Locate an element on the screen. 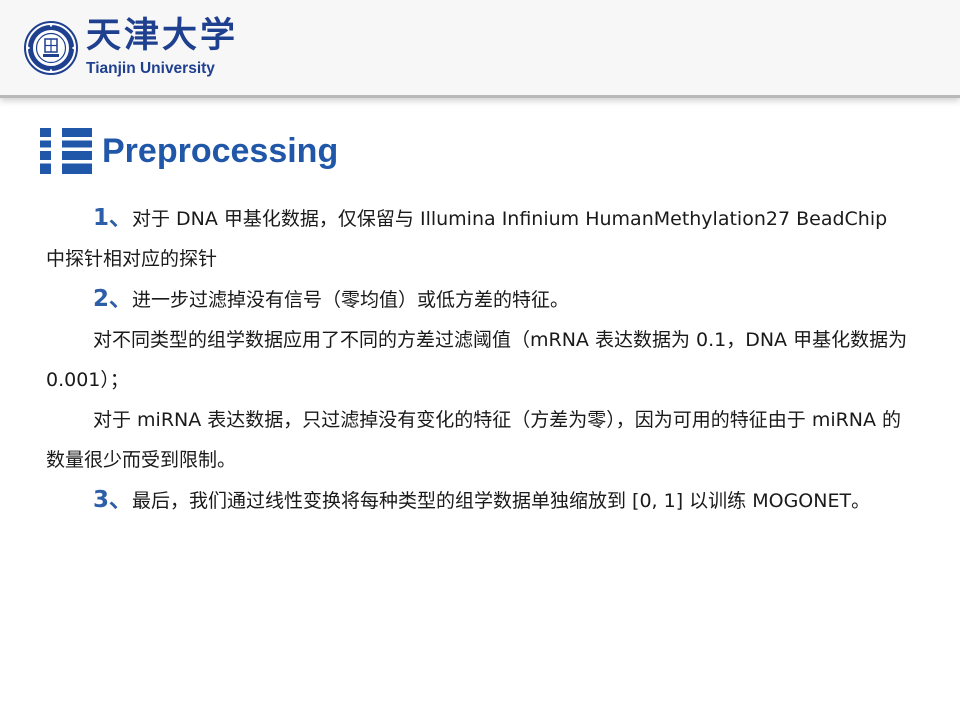 The image size is (960, 720). university-seal-icon is located at coordinates (51, 48).